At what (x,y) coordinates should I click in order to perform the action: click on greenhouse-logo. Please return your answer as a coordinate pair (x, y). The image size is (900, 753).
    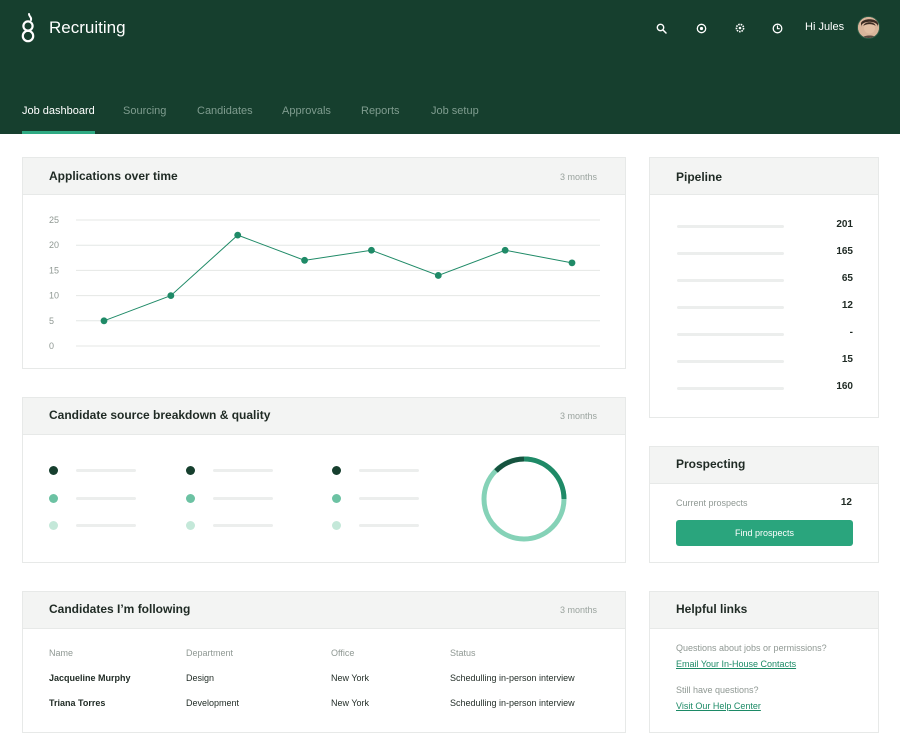
    Looking at the image, I should click on (28, 28).